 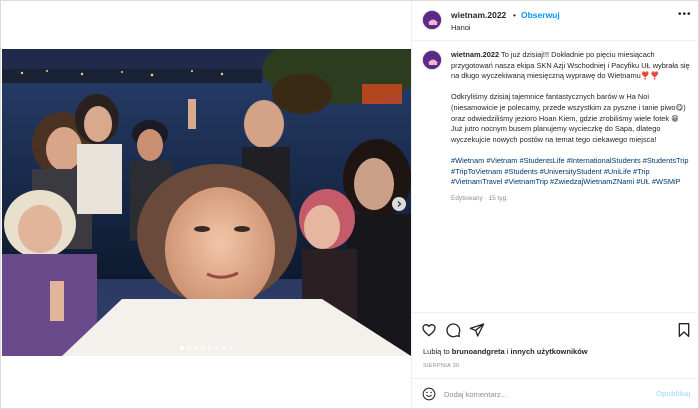 I want to click on likes-prefix: Lubią to, so click(x=437, y=351).